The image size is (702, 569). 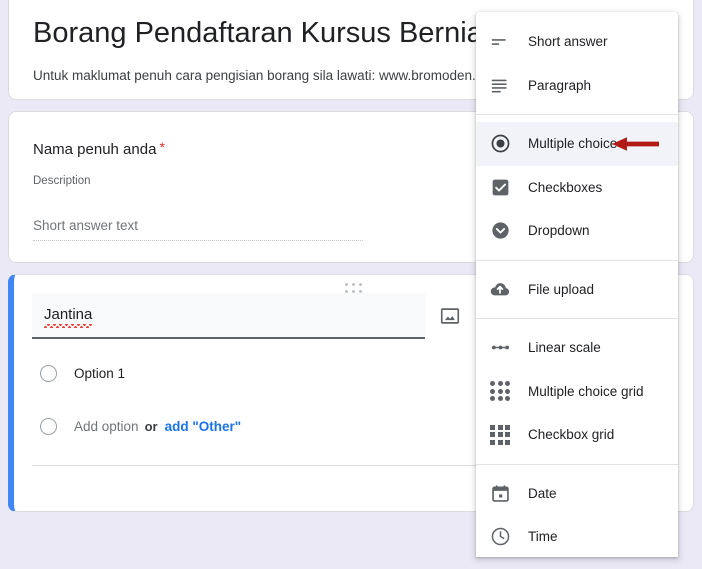 I want to click on menu-item-checkbox-grid: Checkbox grid, so click(x=577, y=435).